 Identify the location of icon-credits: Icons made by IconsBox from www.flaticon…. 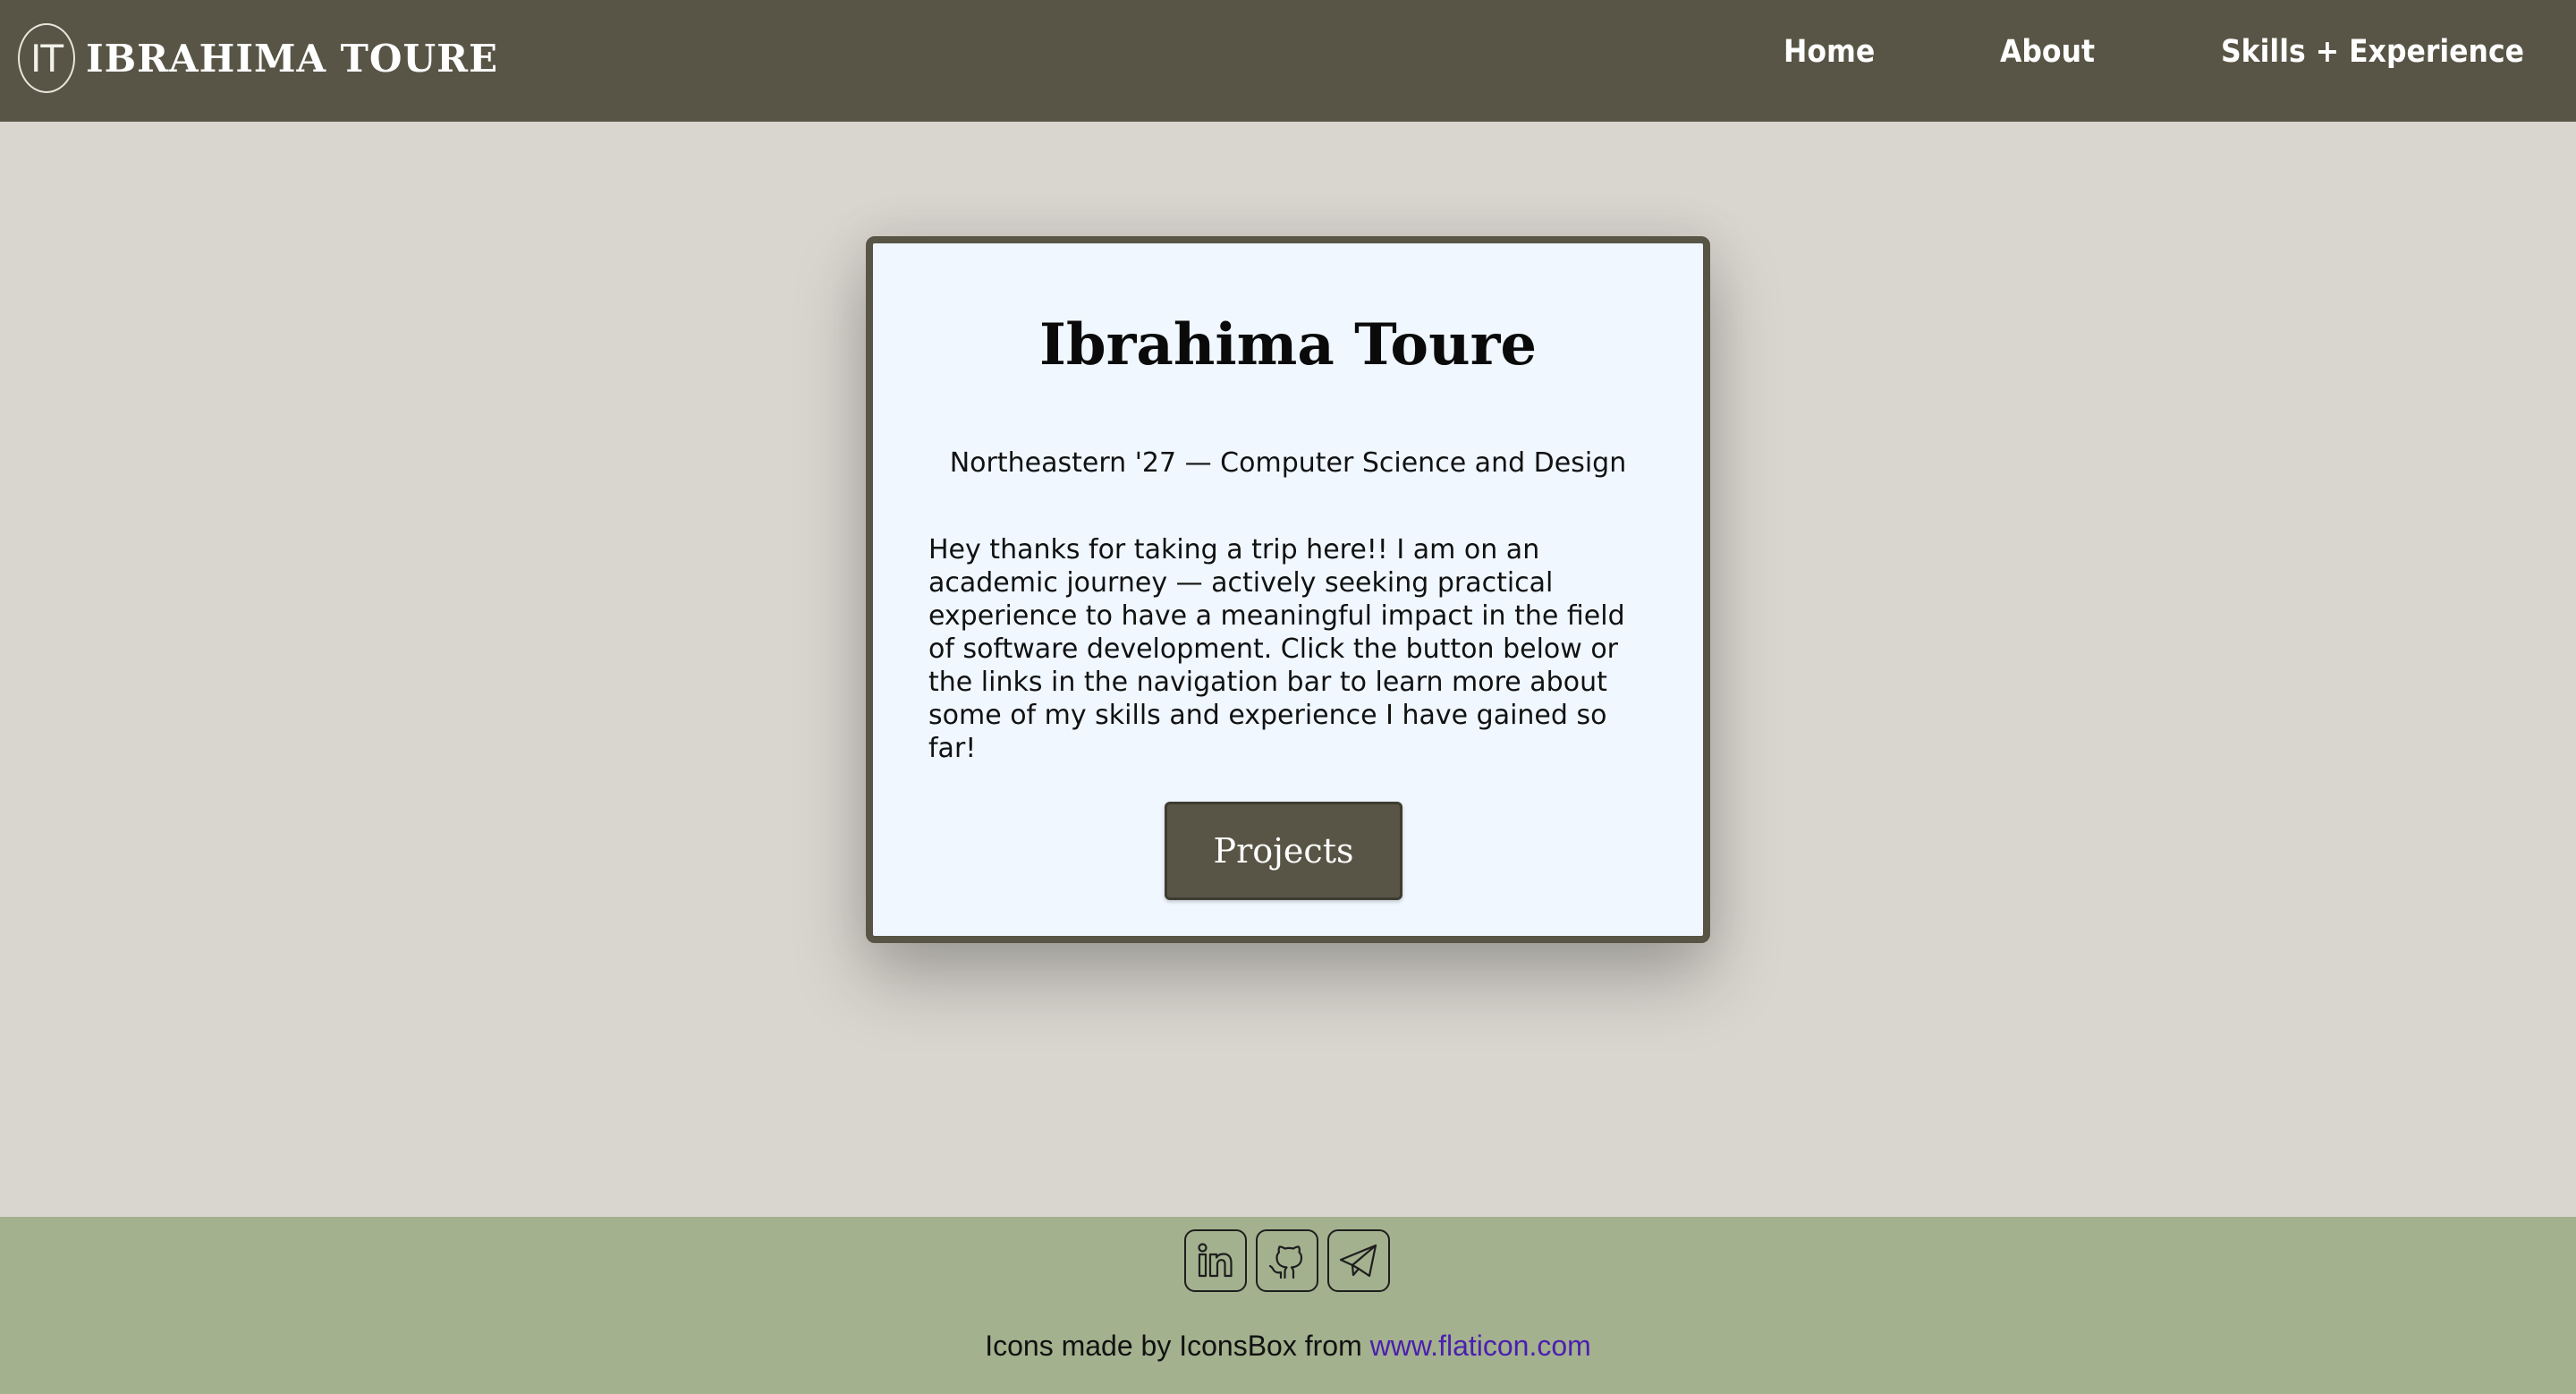
(1288, 1346).